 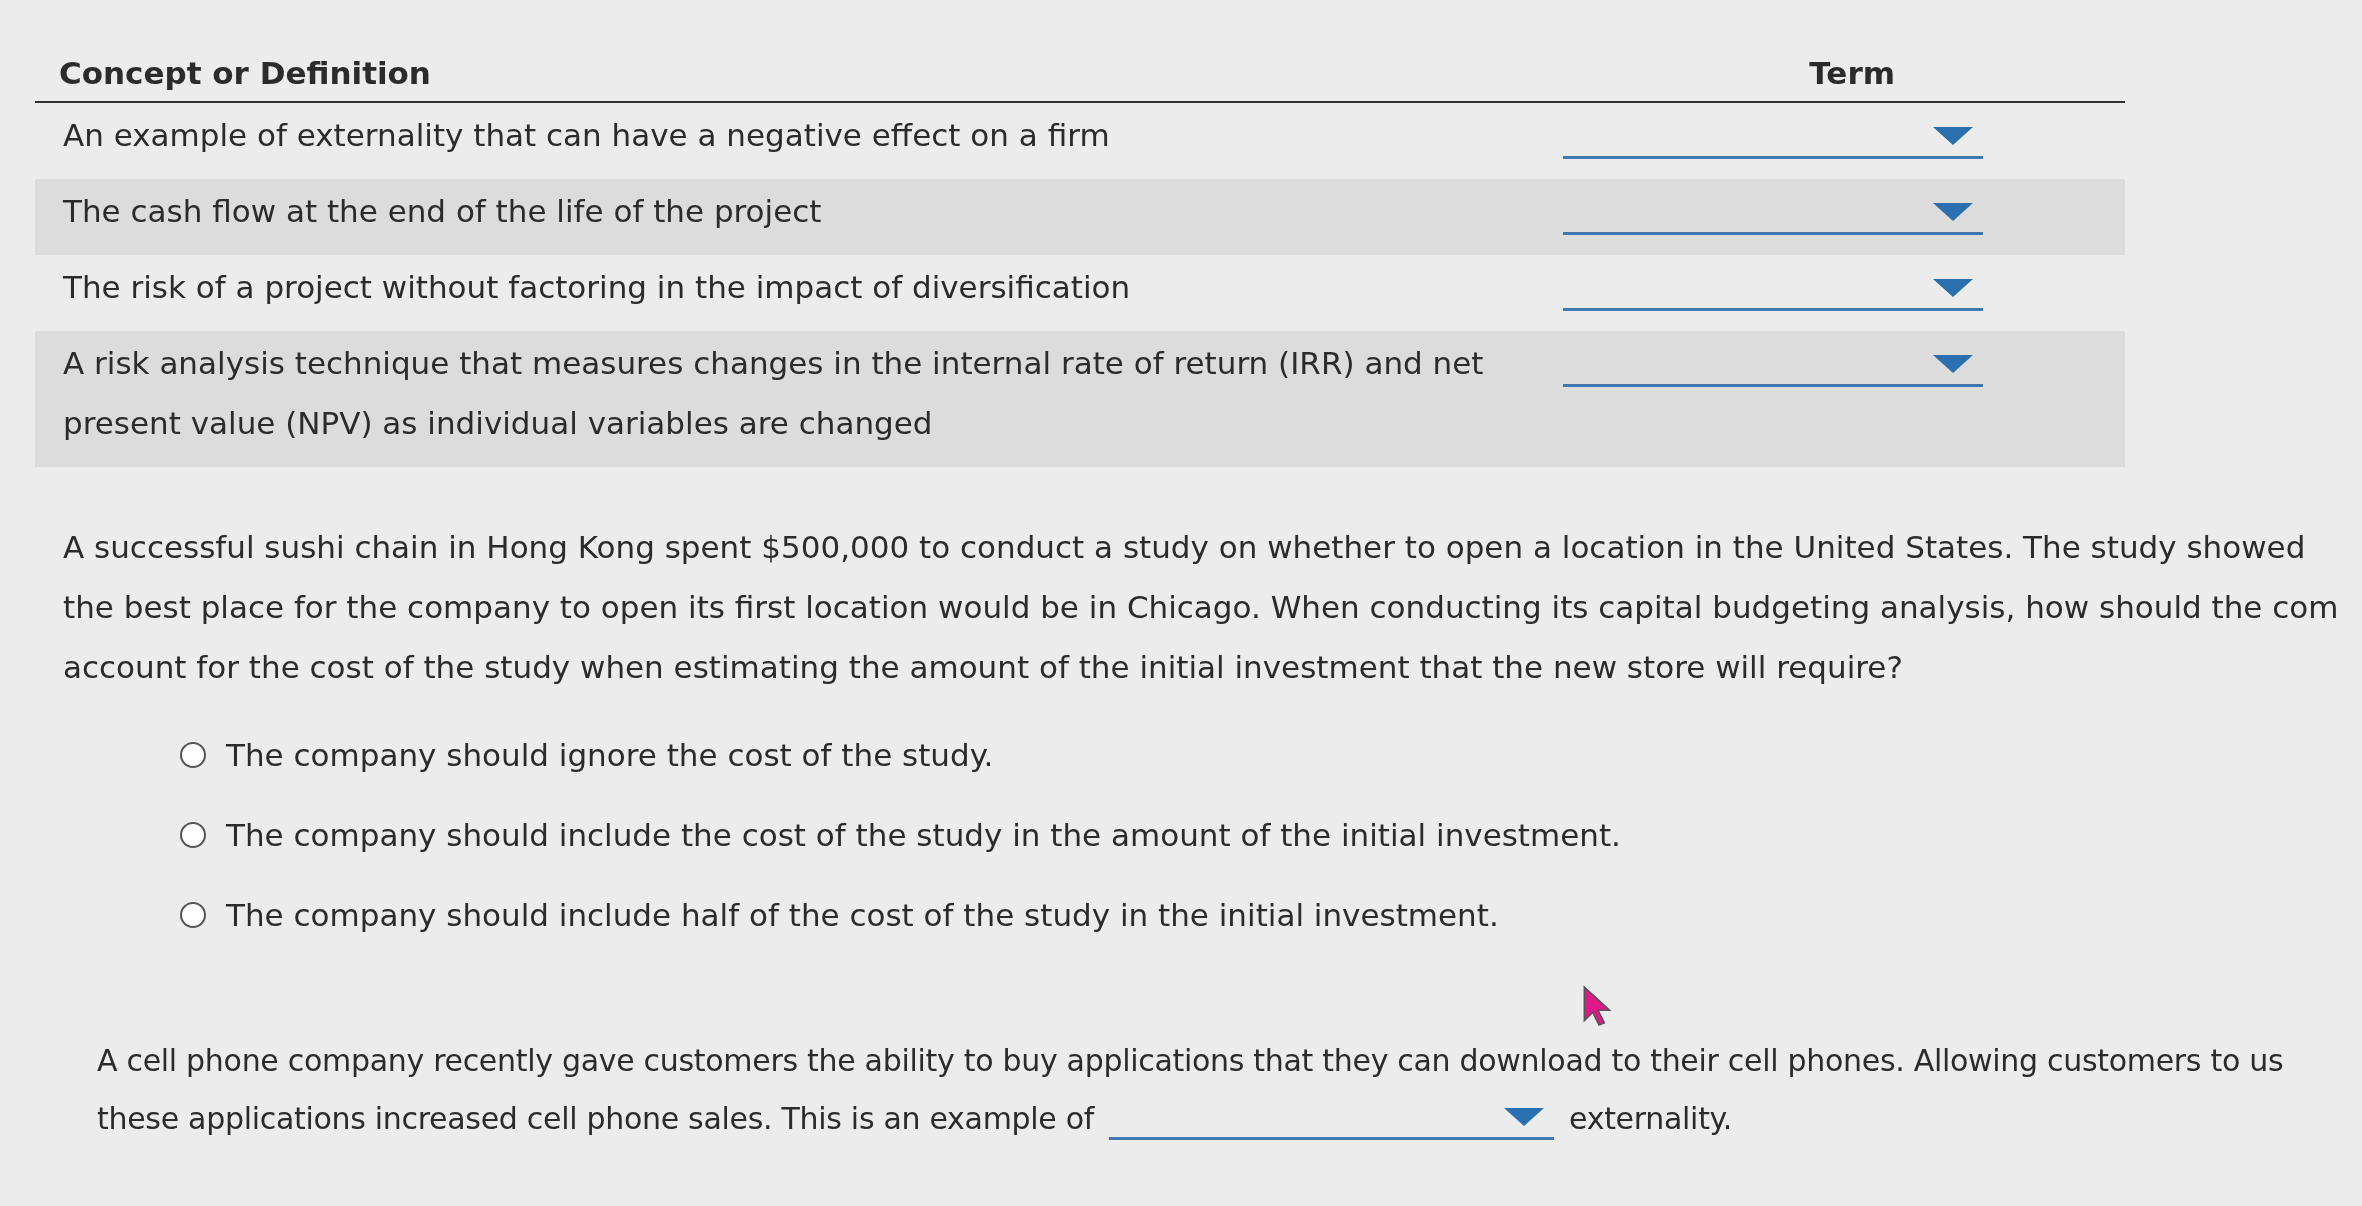 I want to click on column-header: Term, so click(x=1852, y=73).